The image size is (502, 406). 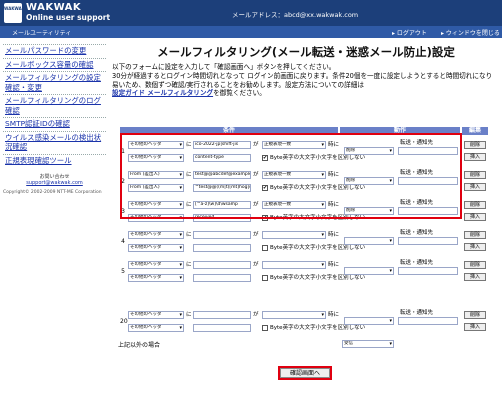 What do you see at coordinates (222, 218) in the screenshot?
I see `condition-input-2: received` at bounding box center [222, 218].